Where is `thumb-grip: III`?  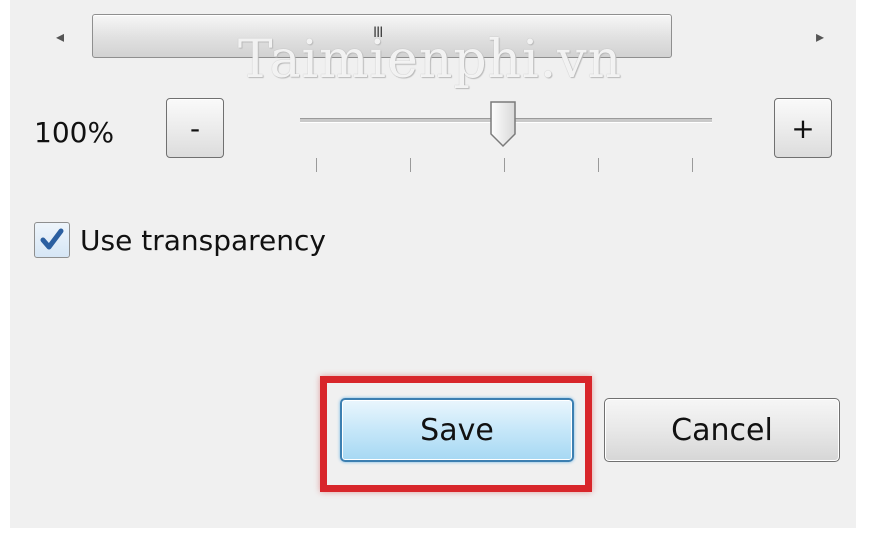 thumb-grip: III is located at coordinates (378, 33).